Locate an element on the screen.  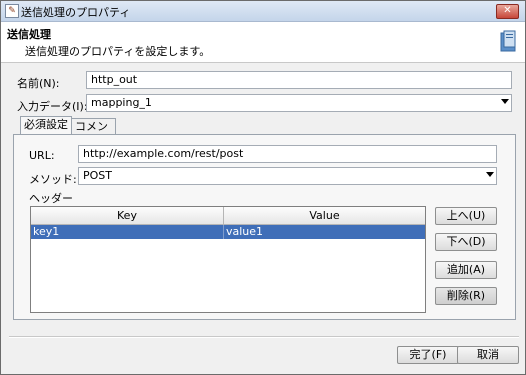
column-header-key: Key is located at coordinates (127, 216).